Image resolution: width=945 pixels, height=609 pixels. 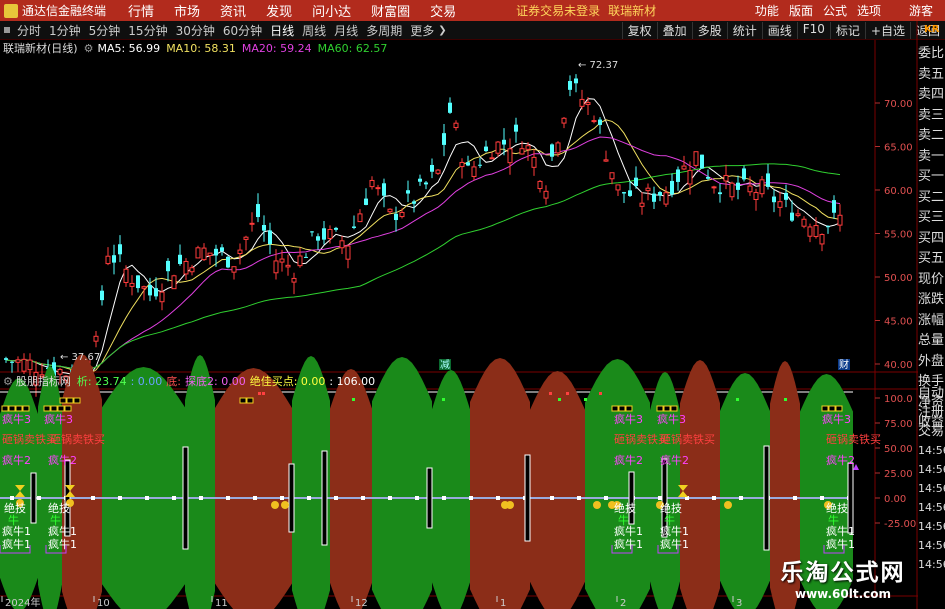 I want to click on toolbar-btn-1: 叠加, so click(x=674, y=30).